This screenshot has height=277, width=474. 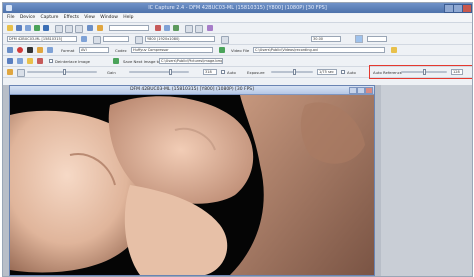 I want to click on exposure-auto-checkbox, so click(x=343, y=72).